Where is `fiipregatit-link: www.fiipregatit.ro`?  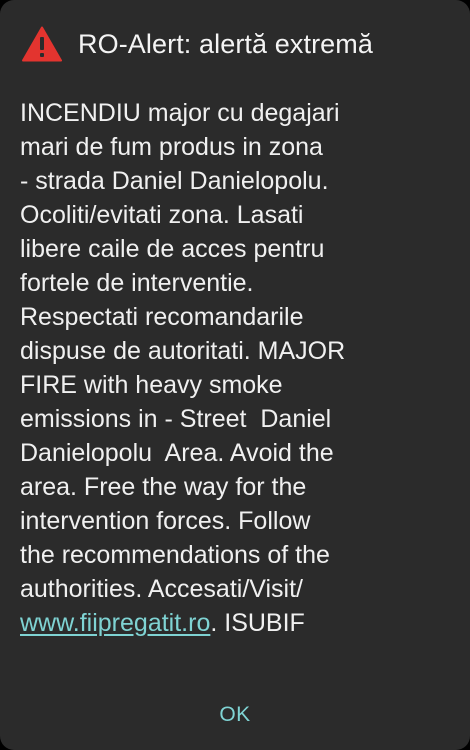 fiipregatit-link: www.fiipregatit.ro is located at coordinates (115, 623).